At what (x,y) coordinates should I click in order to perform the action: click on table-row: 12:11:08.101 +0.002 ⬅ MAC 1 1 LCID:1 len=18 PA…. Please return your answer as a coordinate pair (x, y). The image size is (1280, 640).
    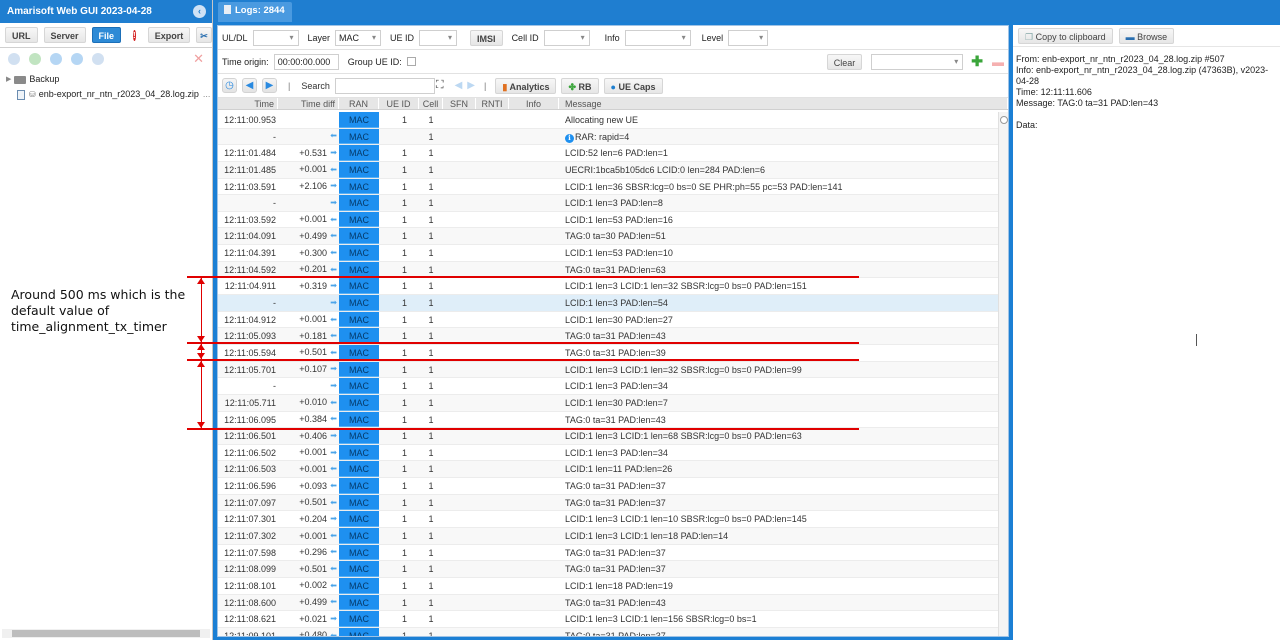
    Looking at the image, I should click on (609, 586).